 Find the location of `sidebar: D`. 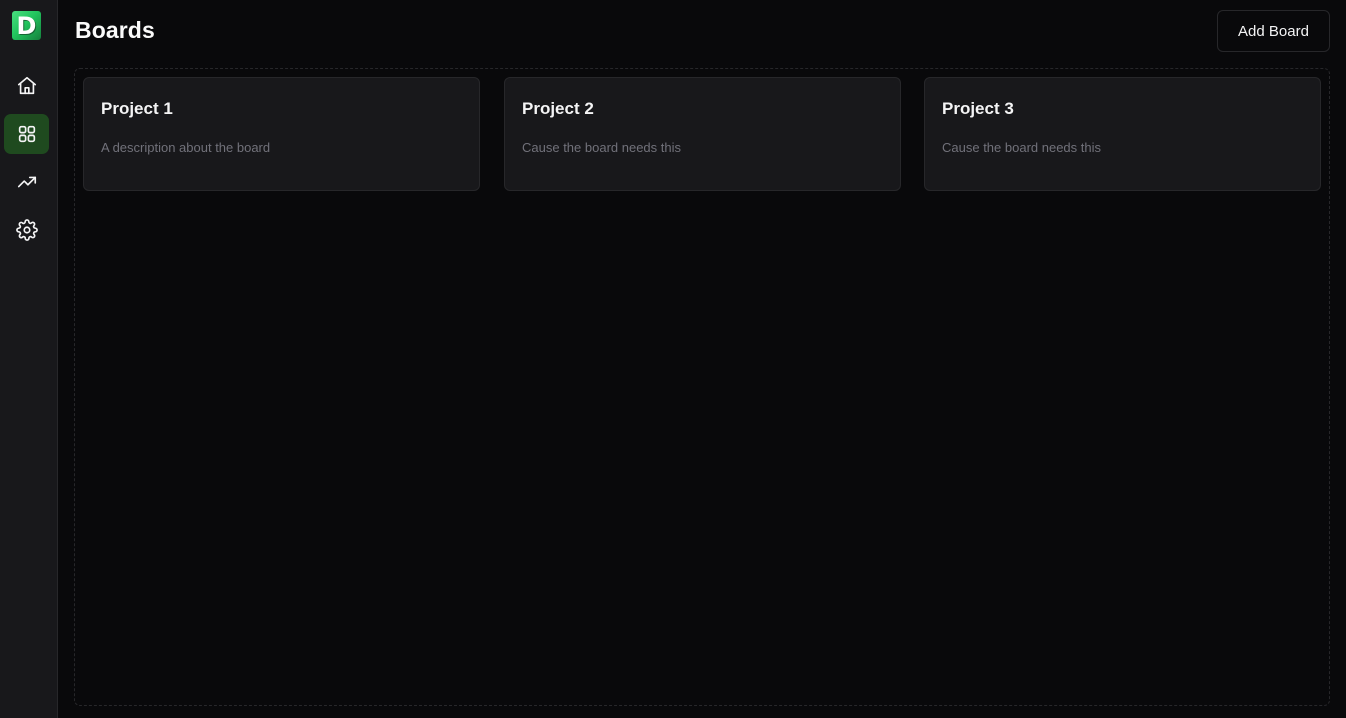

sidebar: D is located at coordinates (29, 359).